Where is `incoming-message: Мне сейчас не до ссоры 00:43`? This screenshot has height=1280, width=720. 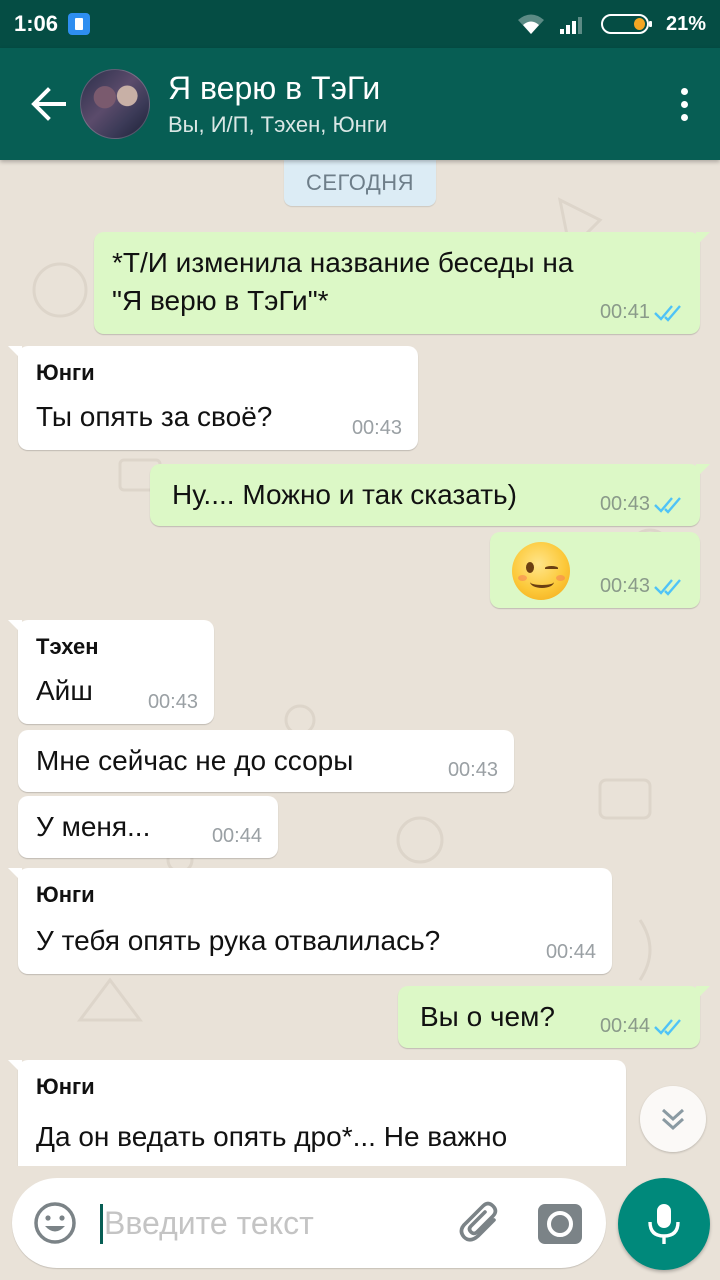 incoming-message: Мне сейчас не до ссоры 00:43 is located at coordinates (266, 761).